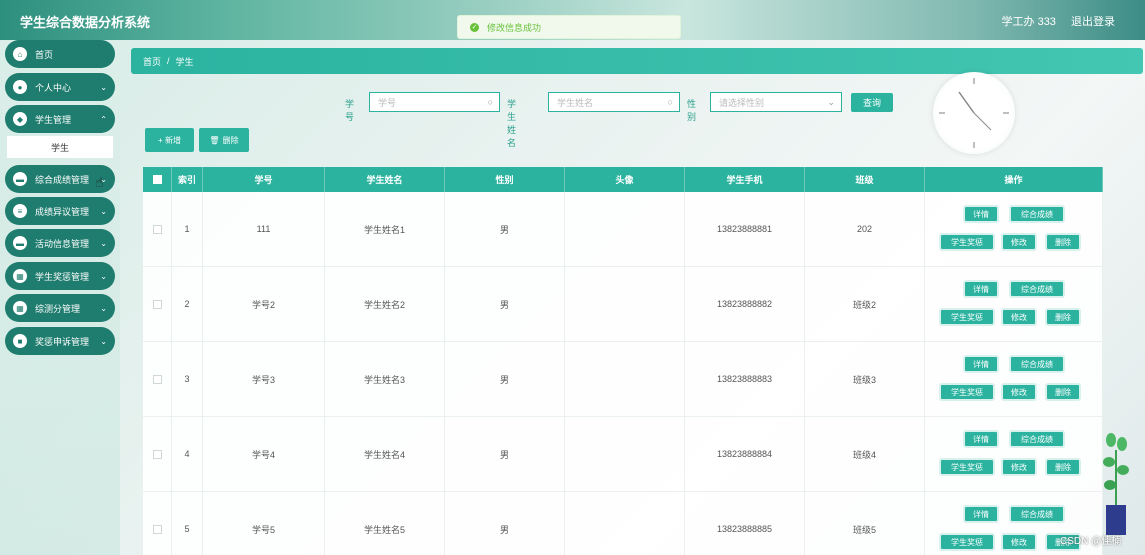 The width and height of the screenshot is (1145, 555). Describe the element at coordinates (264, 379) in the screenshot. I see `cell-student-no: 学号3` at that location.